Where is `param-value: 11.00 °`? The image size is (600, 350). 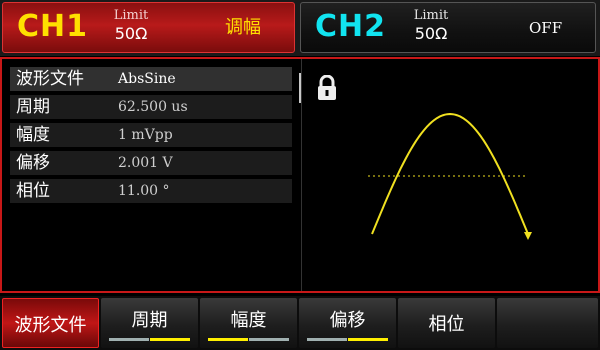
param-value: 11.00 ° is located at coordinates (144, 191).